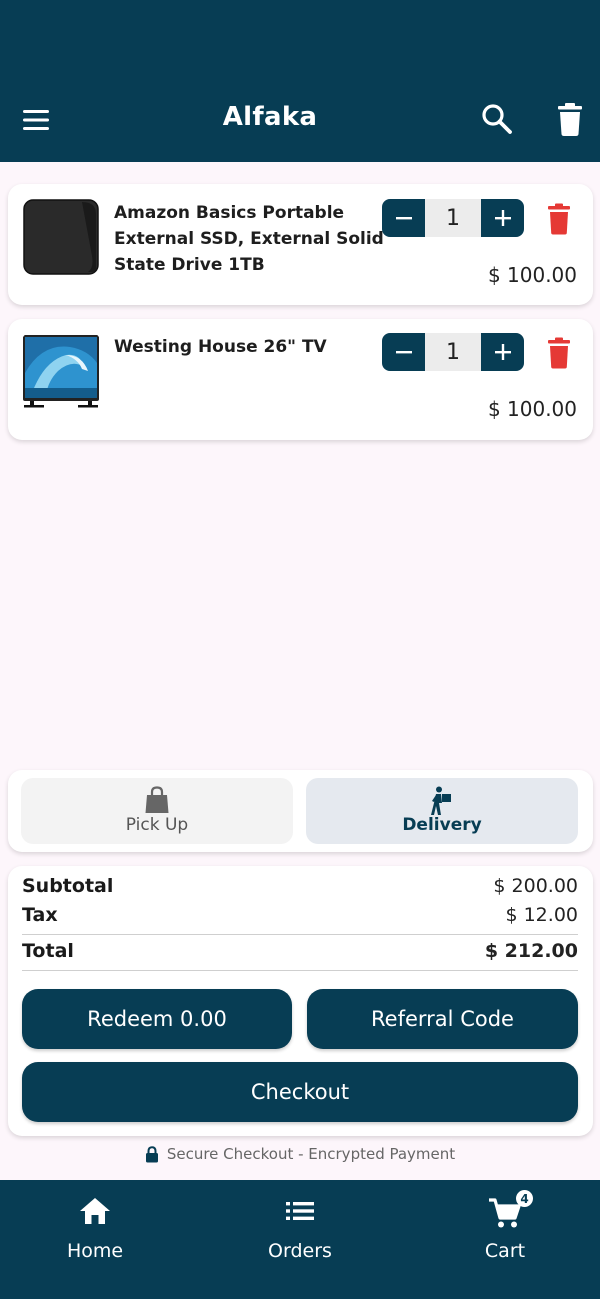  Describe the element at coordinates (68, 886) in the screenshot. I see `subtotal-label: Subtotal` at that location.